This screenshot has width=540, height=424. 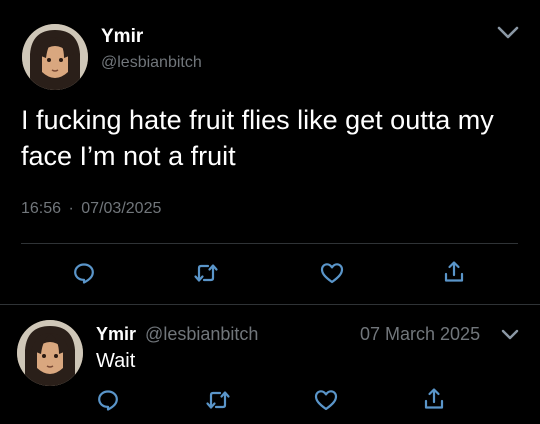 I want to click on reply-header: Ymir @lesbianbitch, so click(x=177, y=334).